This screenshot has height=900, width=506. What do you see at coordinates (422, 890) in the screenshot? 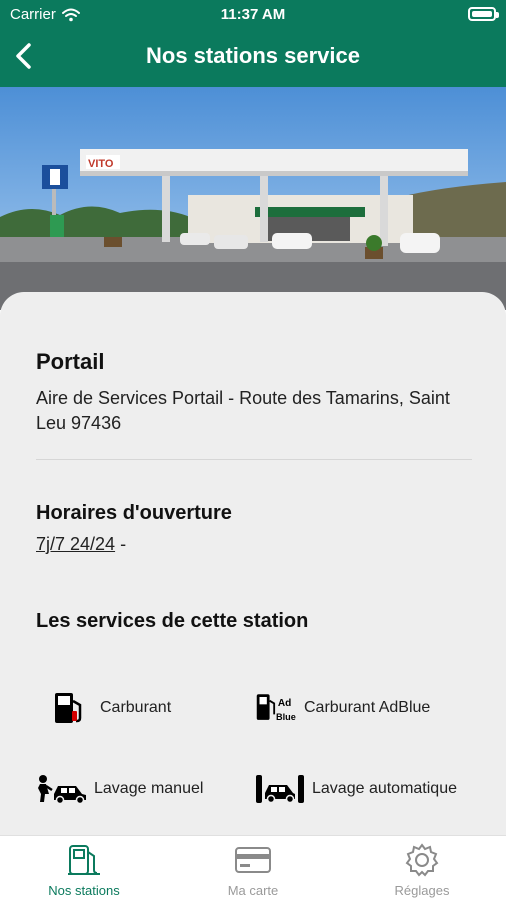
I see `tab-label: Réglages` at bounding box center [422, 890].